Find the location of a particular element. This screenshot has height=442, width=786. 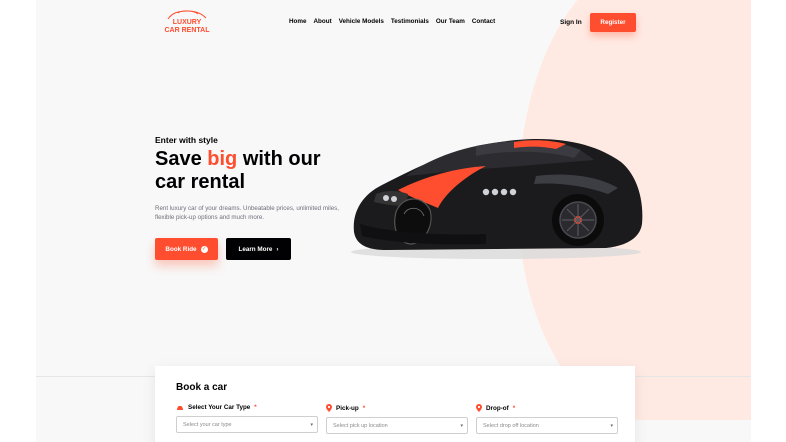

headline-accent: big is located at coordinates (222, 159).